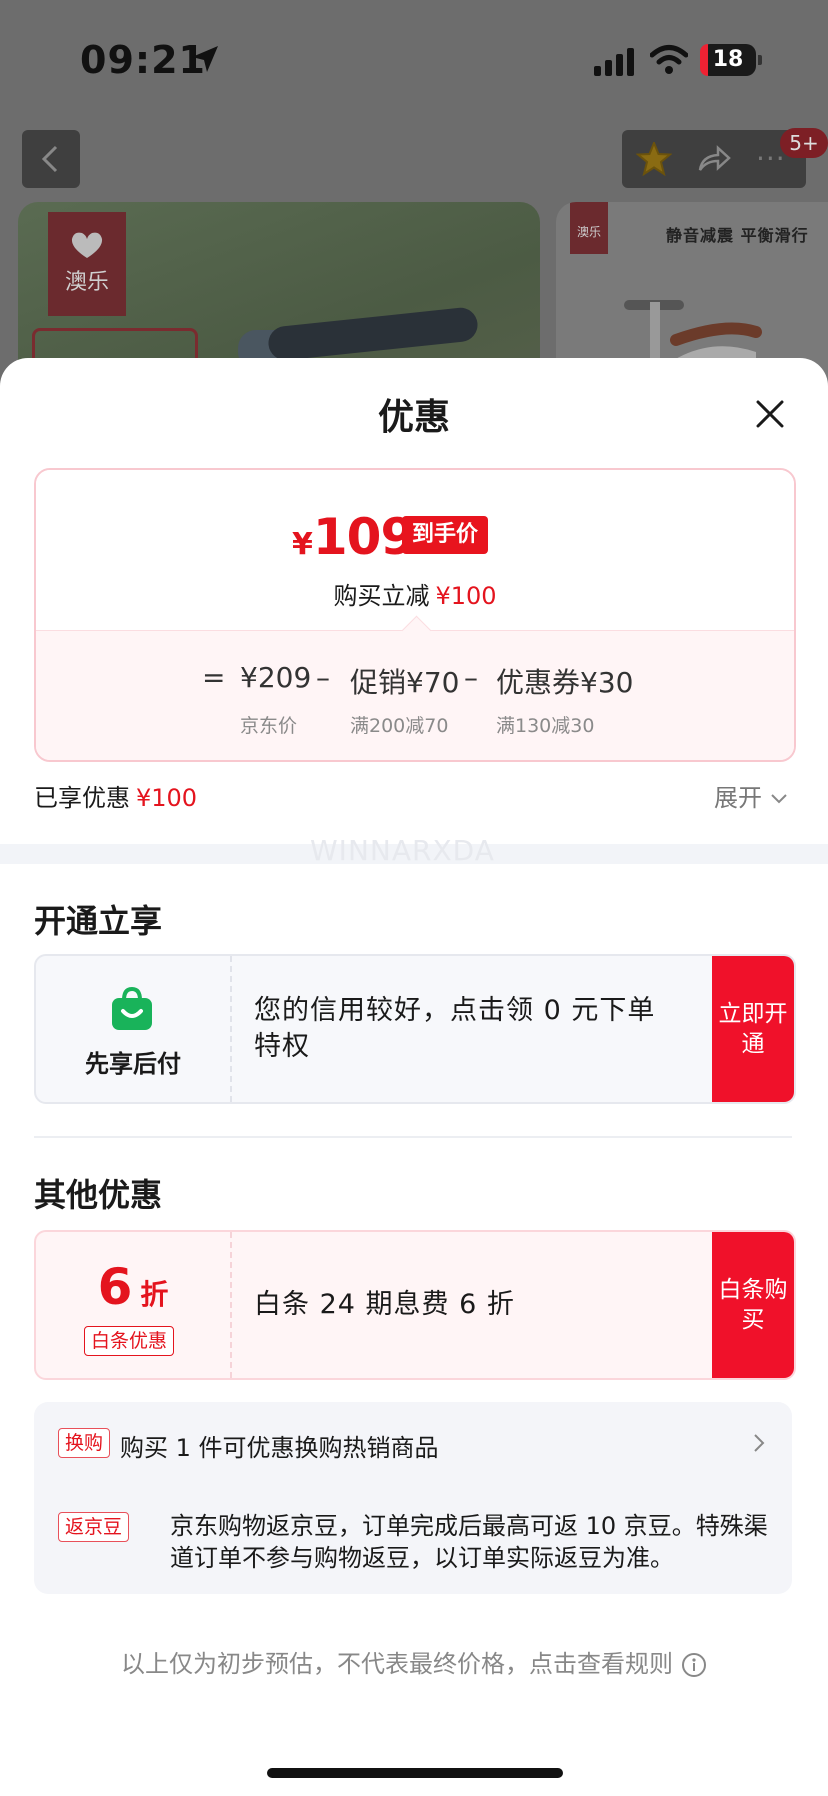 The image size is (828, 1796). Describe the element at coordinates (115, 1287) in the screenshot. I see `discount-number: 6` at that location.